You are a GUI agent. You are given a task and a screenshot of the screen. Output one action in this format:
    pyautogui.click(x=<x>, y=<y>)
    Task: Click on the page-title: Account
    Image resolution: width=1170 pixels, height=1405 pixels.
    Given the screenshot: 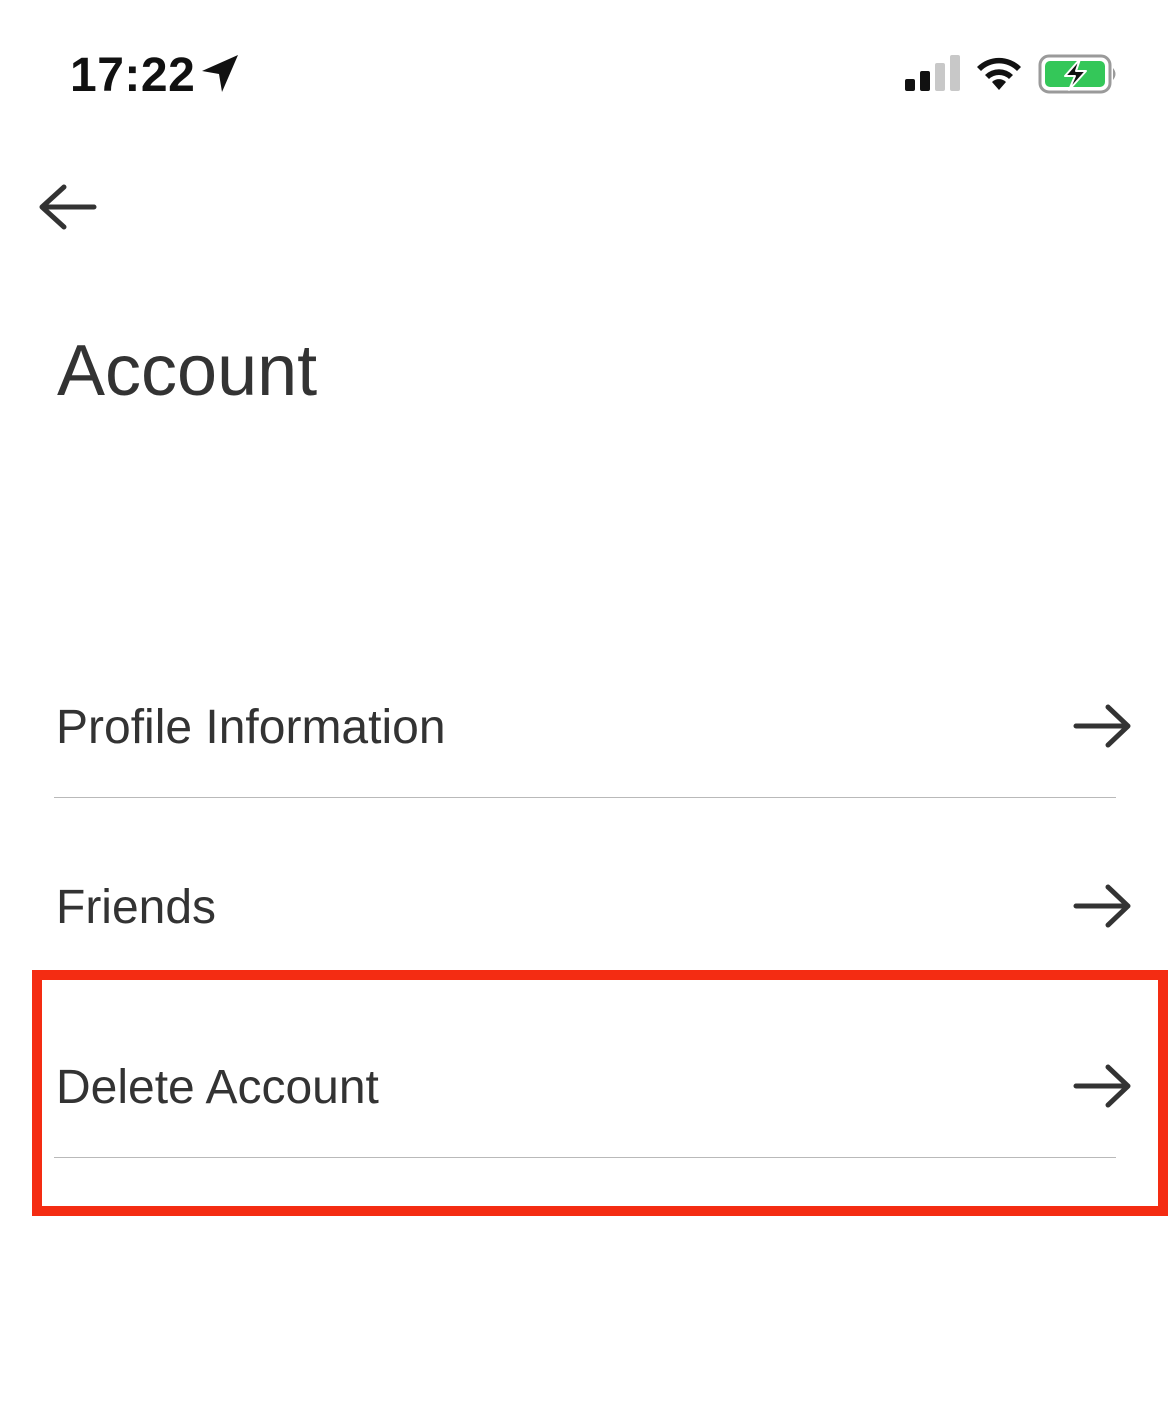 What is the action you would take?
    pyautogui.click(x=187, y=371)
    